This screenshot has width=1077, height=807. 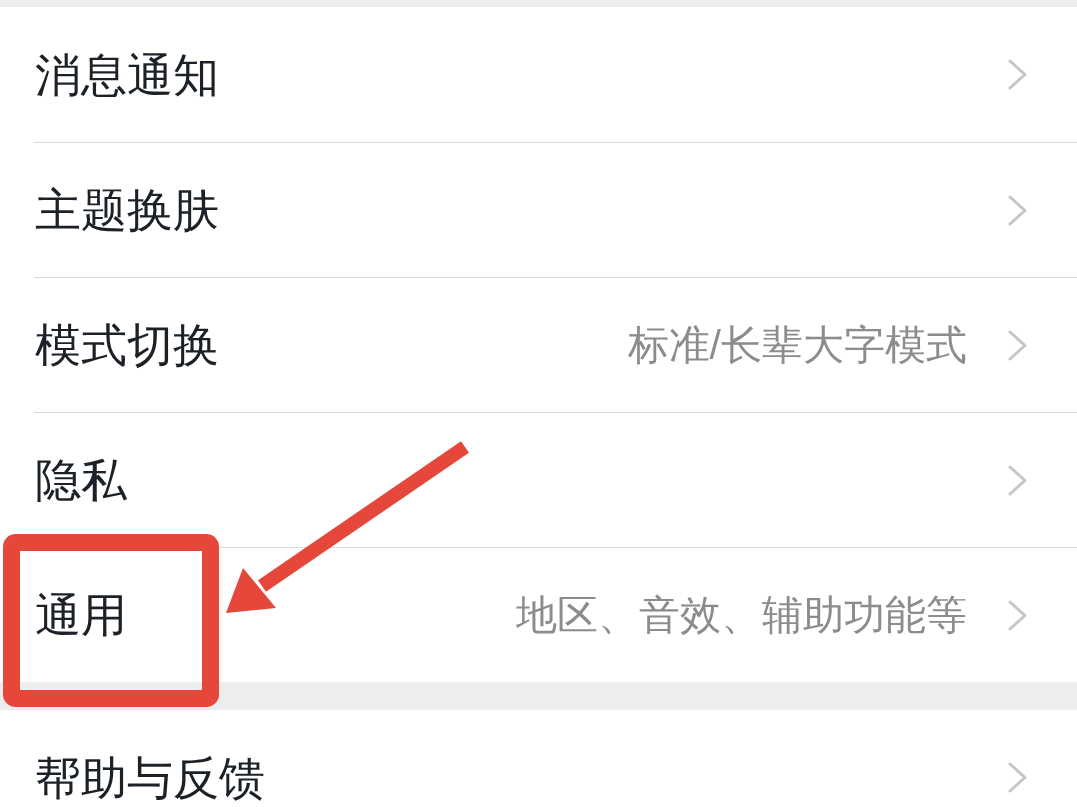 What do you see at coordinates (81, 615) in the screenshot?
I see `row-label: 通用` at bounding box center [81, 615].